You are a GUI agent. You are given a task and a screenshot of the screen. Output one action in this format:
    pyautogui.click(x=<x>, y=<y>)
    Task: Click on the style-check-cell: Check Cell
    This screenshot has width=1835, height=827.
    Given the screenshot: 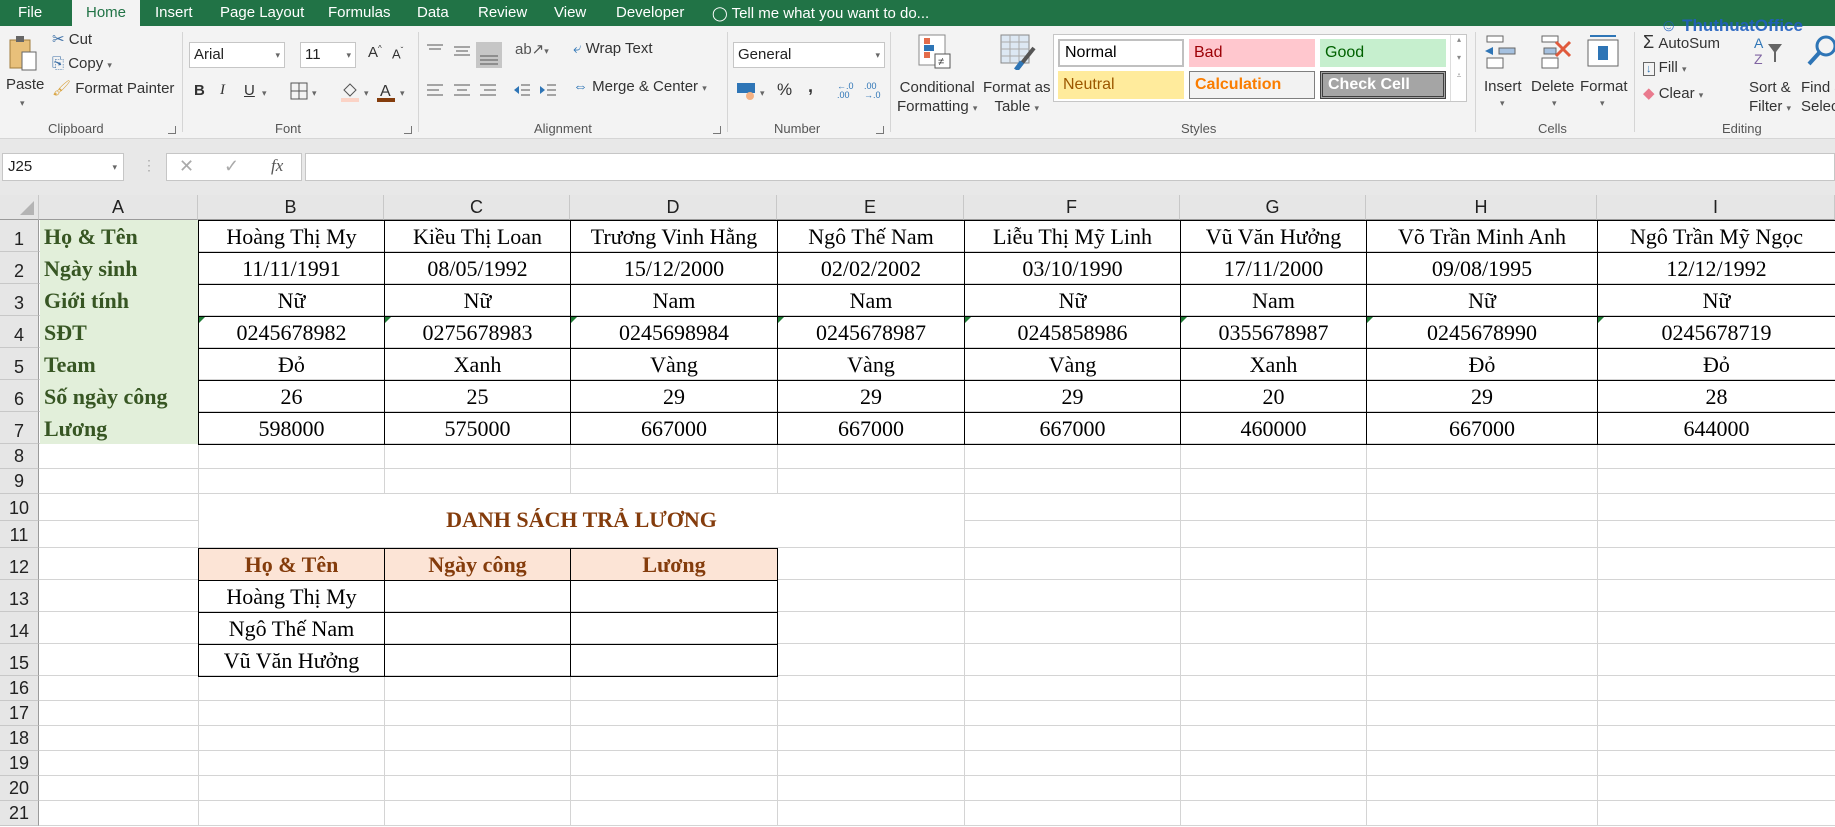 What is the action you would take?
    pyautogui.click(x=1383, y=85)
    